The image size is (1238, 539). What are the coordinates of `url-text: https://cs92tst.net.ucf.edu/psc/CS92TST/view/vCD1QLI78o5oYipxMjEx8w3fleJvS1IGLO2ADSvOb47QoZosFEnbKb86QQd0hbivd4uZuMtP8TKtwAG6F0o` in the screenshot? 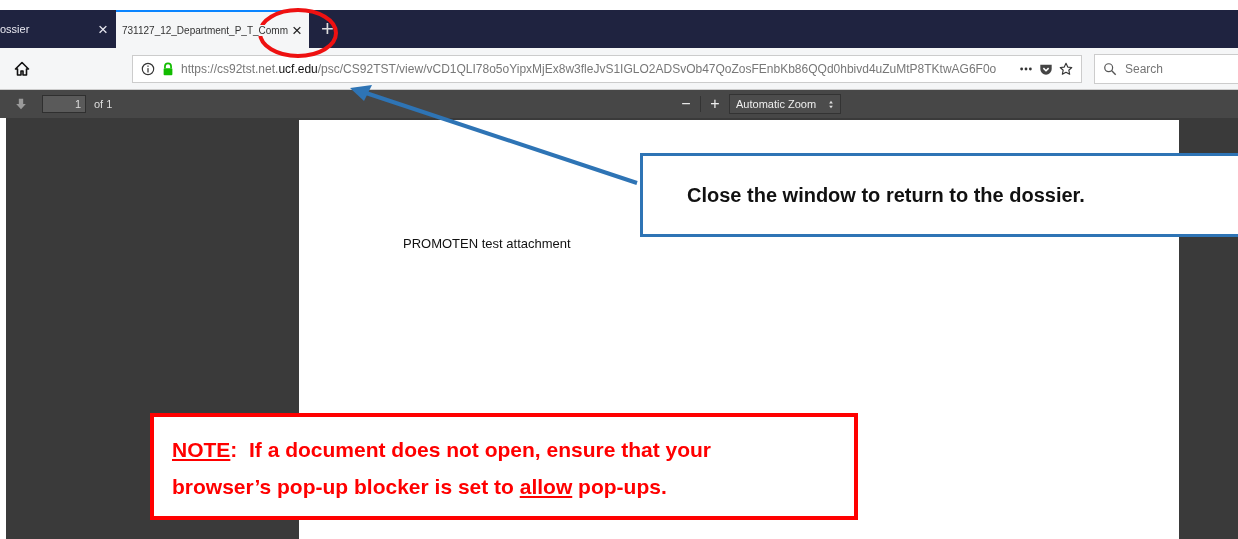 It's located at (589, 68).